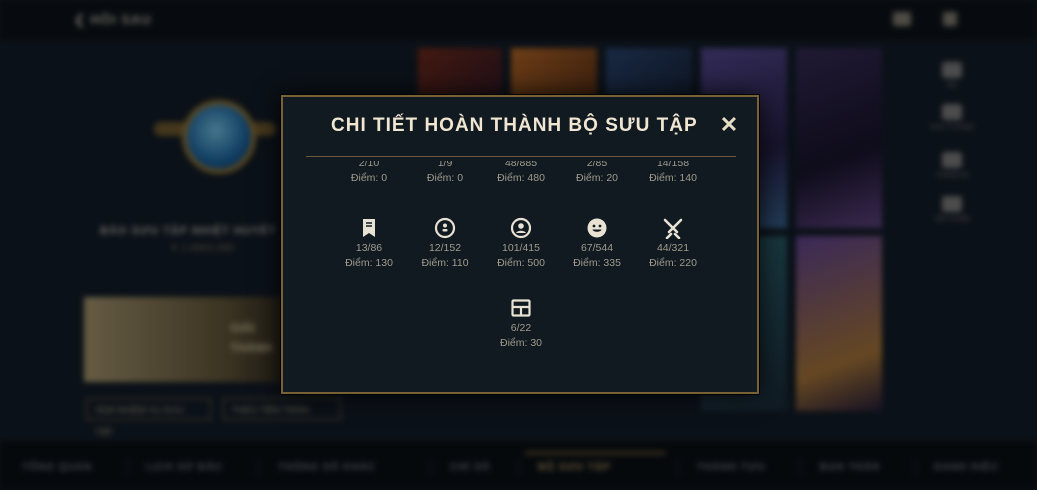 Image resolution: width=1037 pixels, height=490 pixels. What do you see at coordinates (595, 453) in the screenshot?
I see `active-tab-indicator` at bounding box center [595, 453].